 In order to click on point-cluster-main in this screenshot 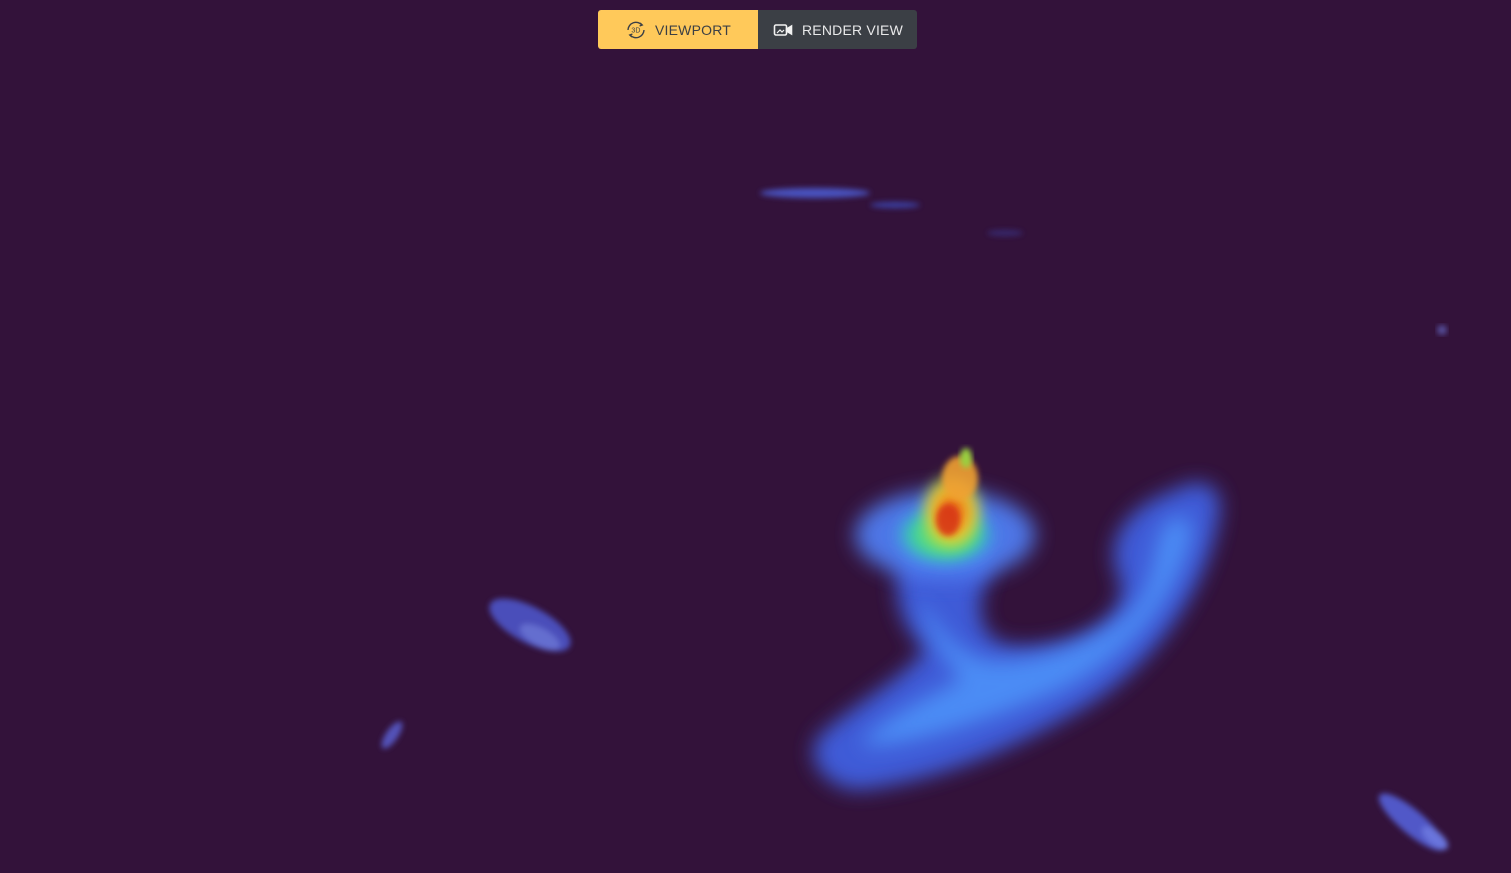, I will do `click(1017, 619)`.